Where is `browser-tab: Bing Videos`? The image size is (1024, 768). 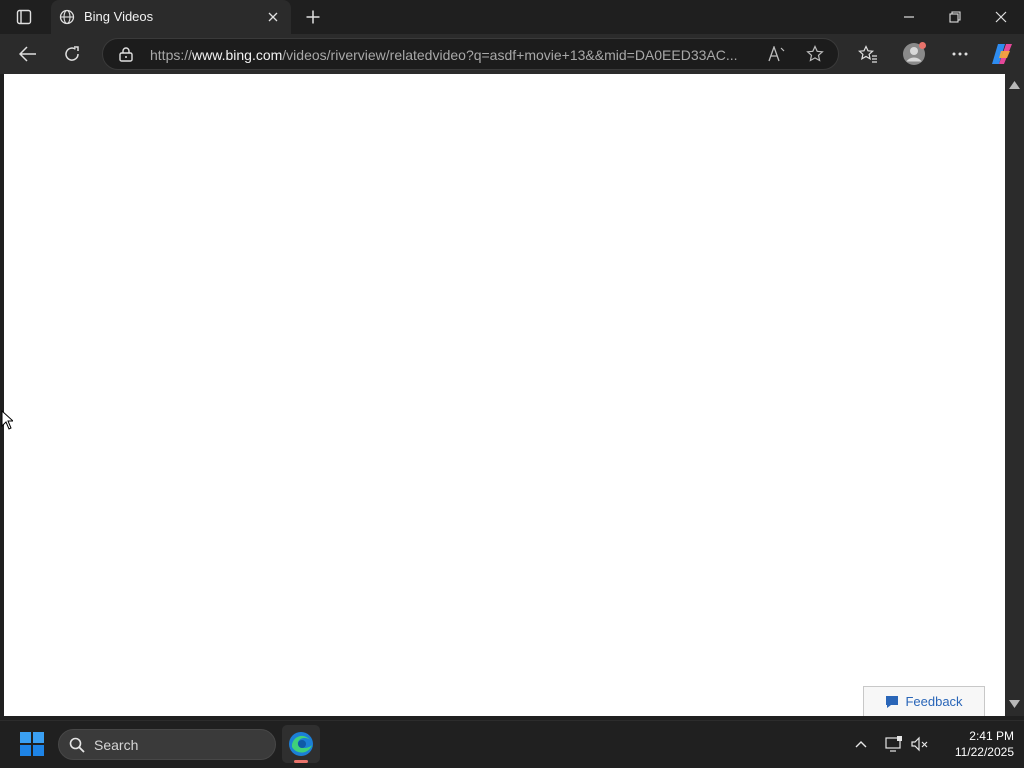 browser-tab: Bing Videos is located at coordinates (171, 17).